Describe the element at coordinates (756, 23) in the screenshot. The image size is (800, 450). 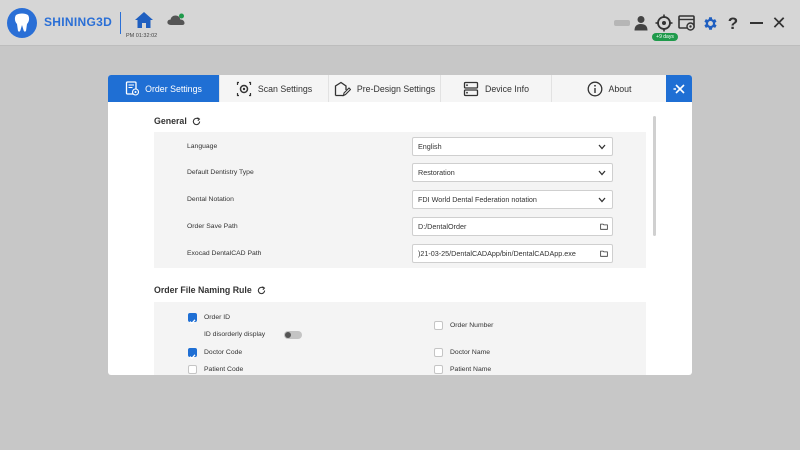
I see `minimize-icon` at that location.